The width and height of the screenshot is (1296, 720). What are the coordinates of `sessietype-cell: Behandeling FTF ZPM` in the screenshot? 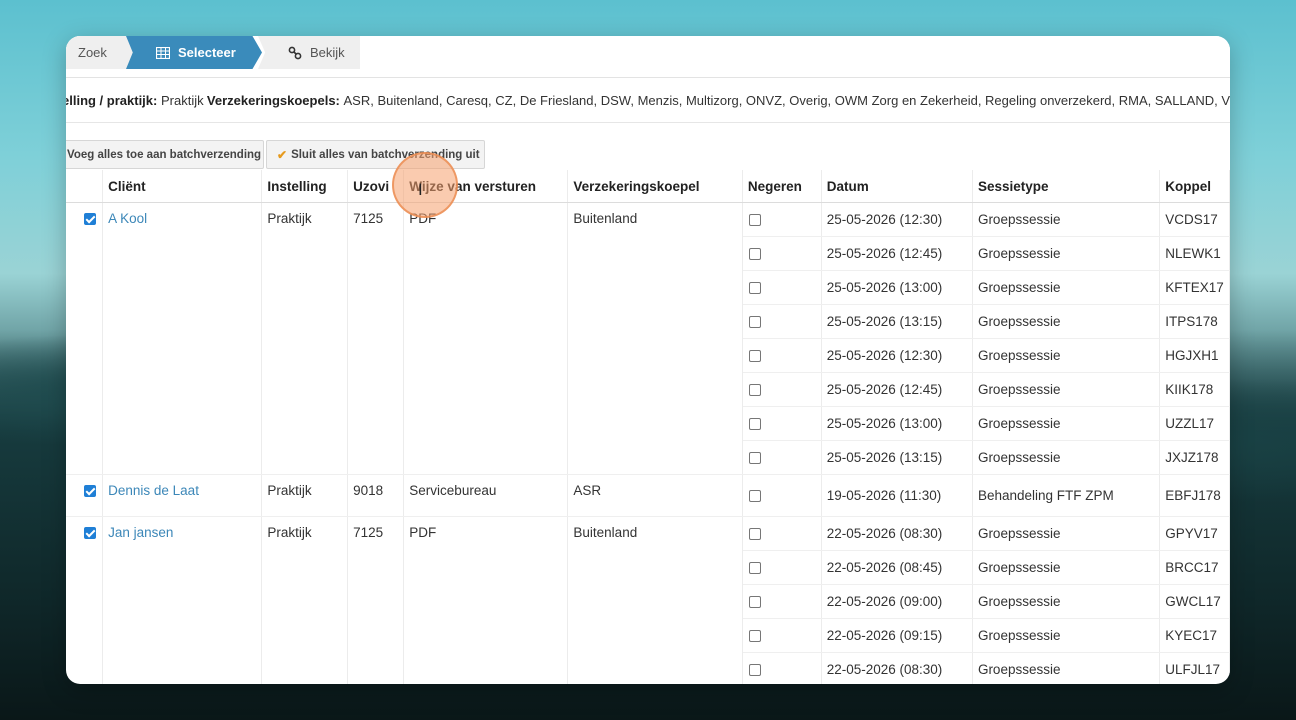 It's located at (1066, 495).